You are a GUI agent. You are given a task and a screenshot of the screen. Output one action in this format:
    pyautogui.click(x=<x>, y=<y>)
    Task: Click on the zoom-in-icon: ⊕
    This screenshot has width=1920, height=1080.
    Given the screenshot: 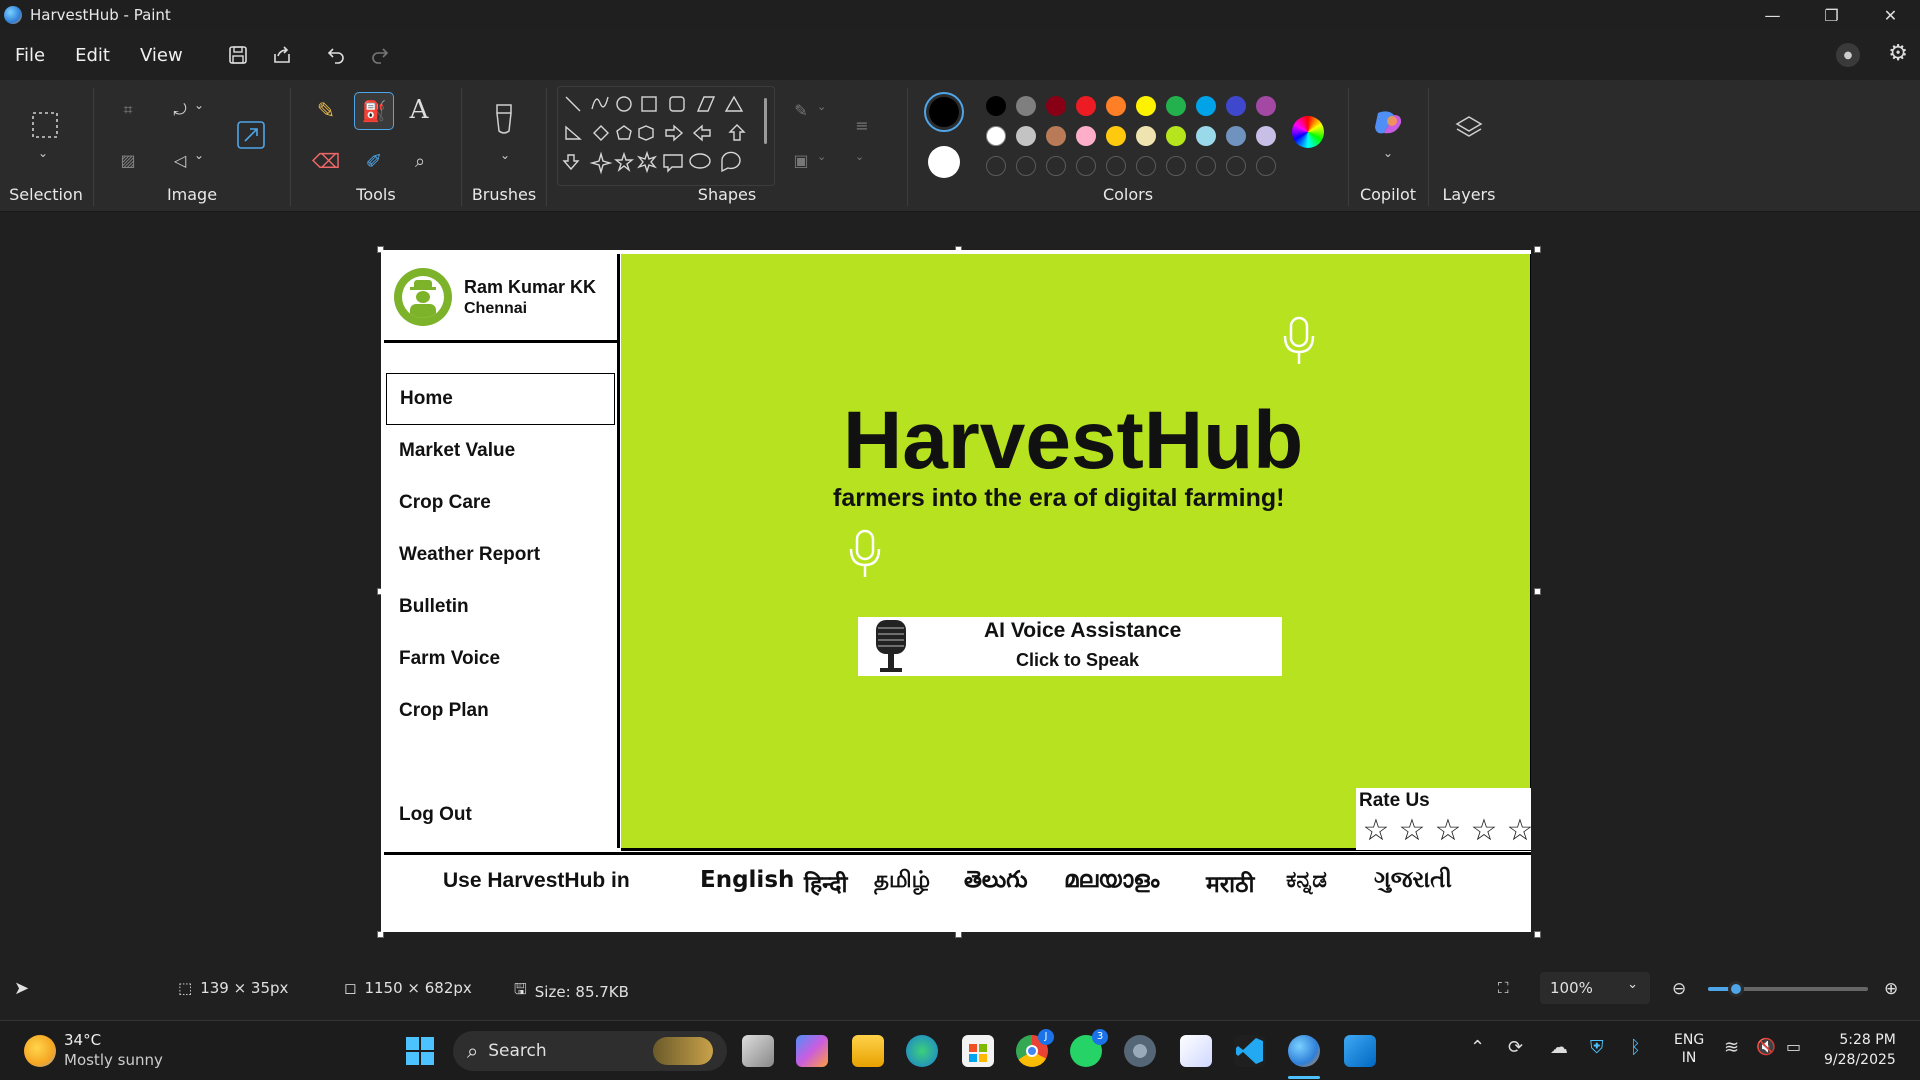 What is the action you would take?
    pyautogui.click(x=1891, y=989)
    